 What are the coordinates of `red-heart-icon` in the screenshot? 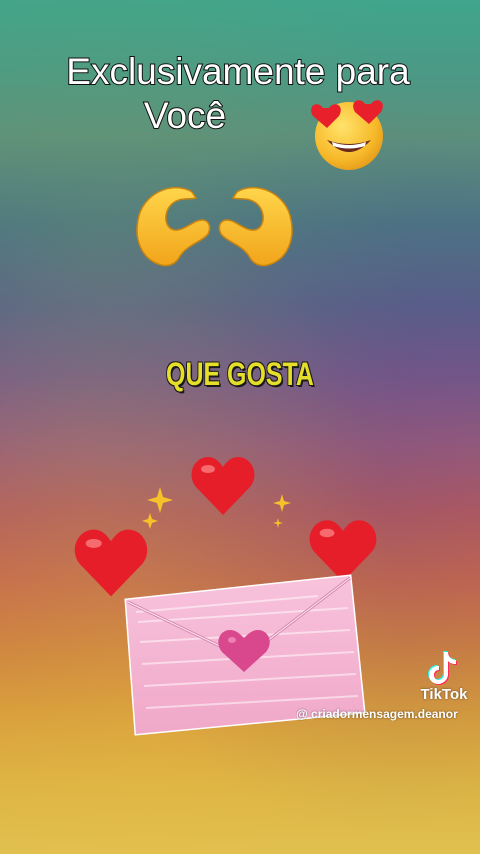 It's located at (223, 486).